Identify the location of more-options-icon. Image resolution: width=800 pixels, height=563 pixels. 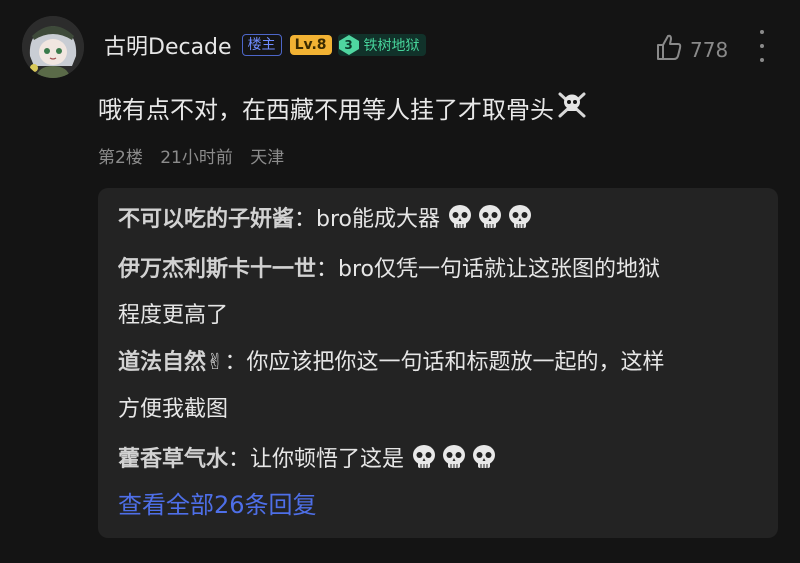
(762, 46).